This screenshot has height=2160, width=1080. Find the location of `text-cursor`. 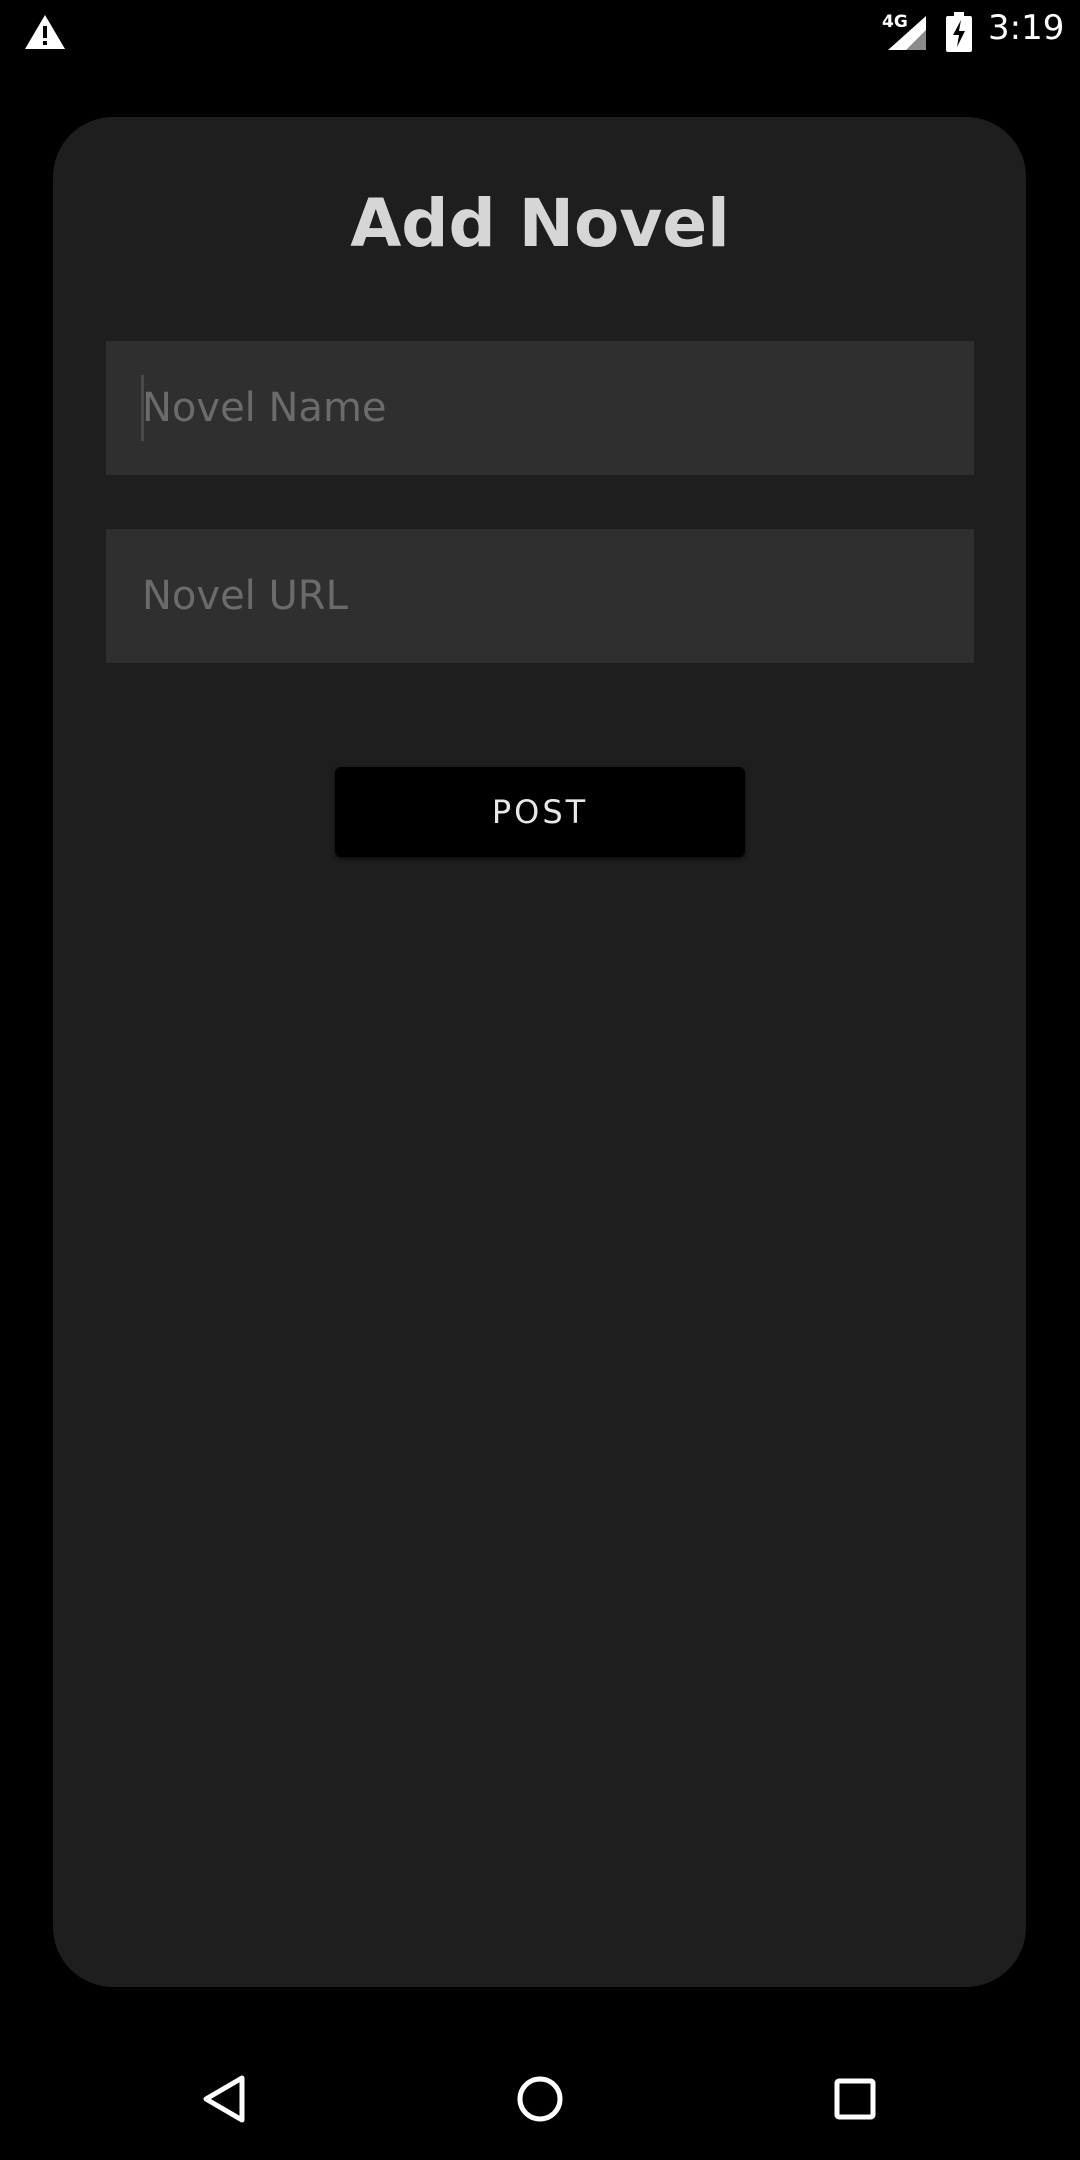

text-cursor is located at coordinates (142, 408).